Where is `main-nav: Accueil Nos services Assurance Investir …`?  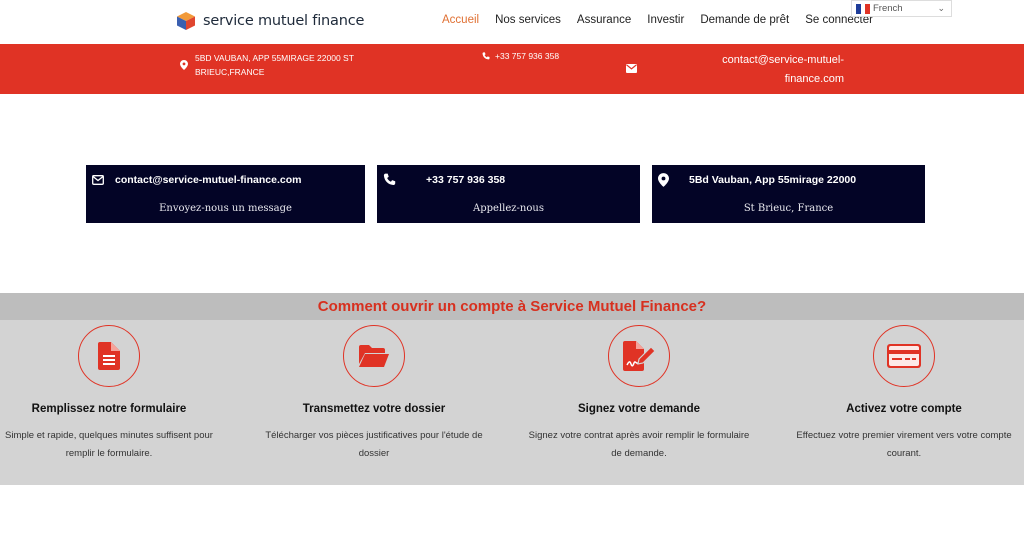 main-nav: Accueil Nos services Assurance Investir … is located at coordinates (665, 20).